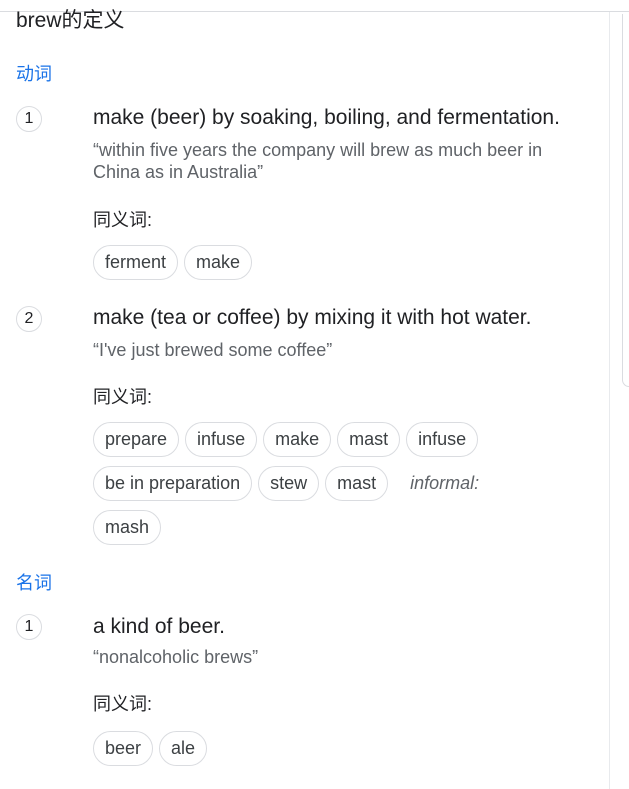 The image size is (629, 789). I want to click on part-of-speech-noun: 名词, so click(34, 583).